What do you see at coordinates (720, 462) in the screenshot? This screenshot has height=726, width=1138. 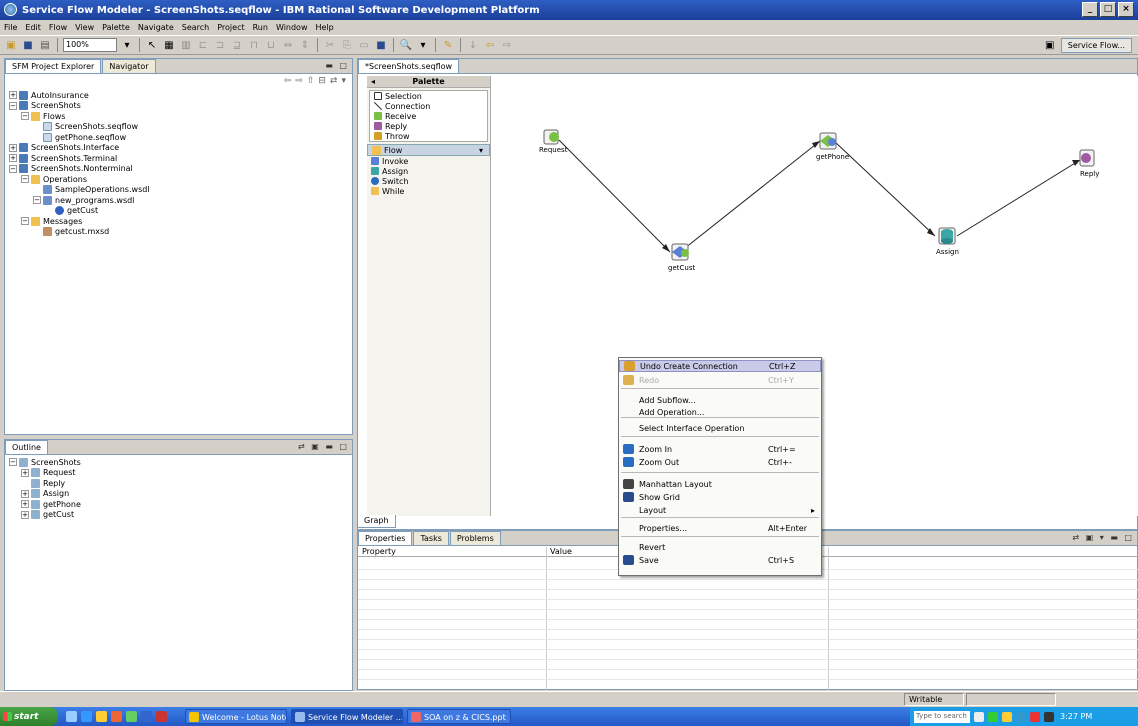 I see `menu-item-zoom-out: Zoom Out Ctrl+-` at bounding box center [720, 462].